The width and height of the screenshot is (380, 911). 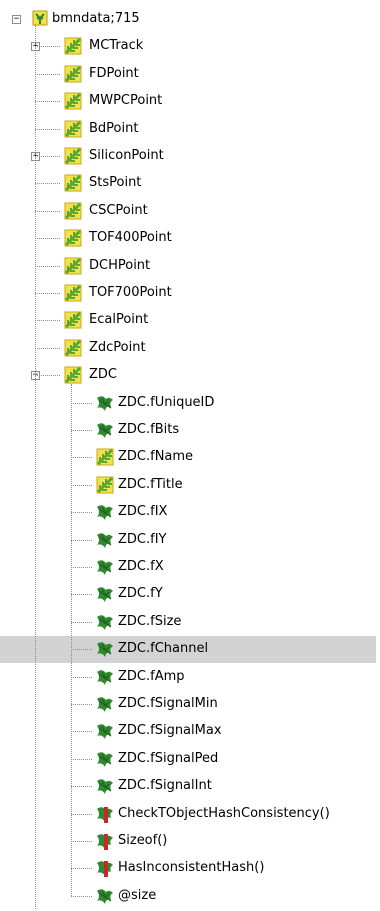 I want to click on tree-node-label: ZdcPoint, so click(x=117, y=347).